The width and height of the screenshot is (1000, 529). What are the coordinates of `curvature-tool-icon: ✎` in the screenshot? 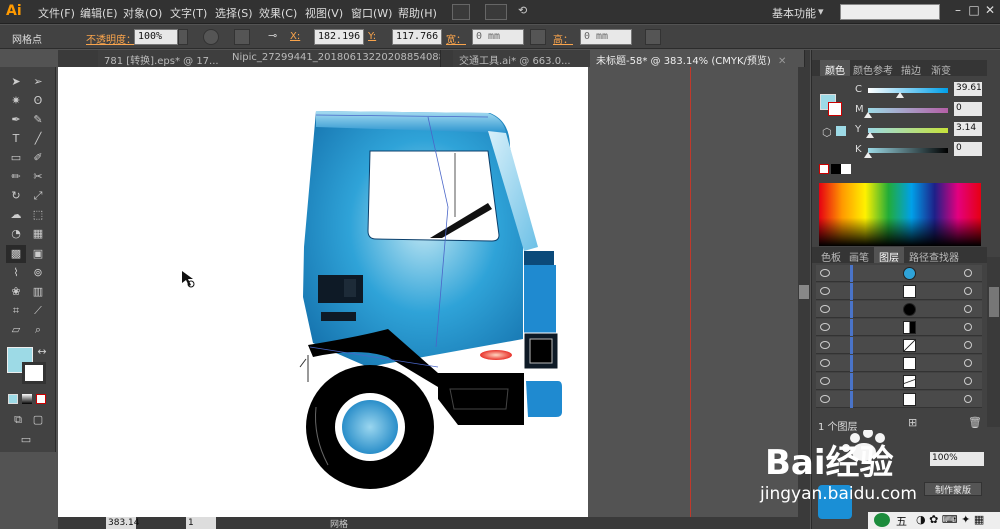 It's located at (38, 120).